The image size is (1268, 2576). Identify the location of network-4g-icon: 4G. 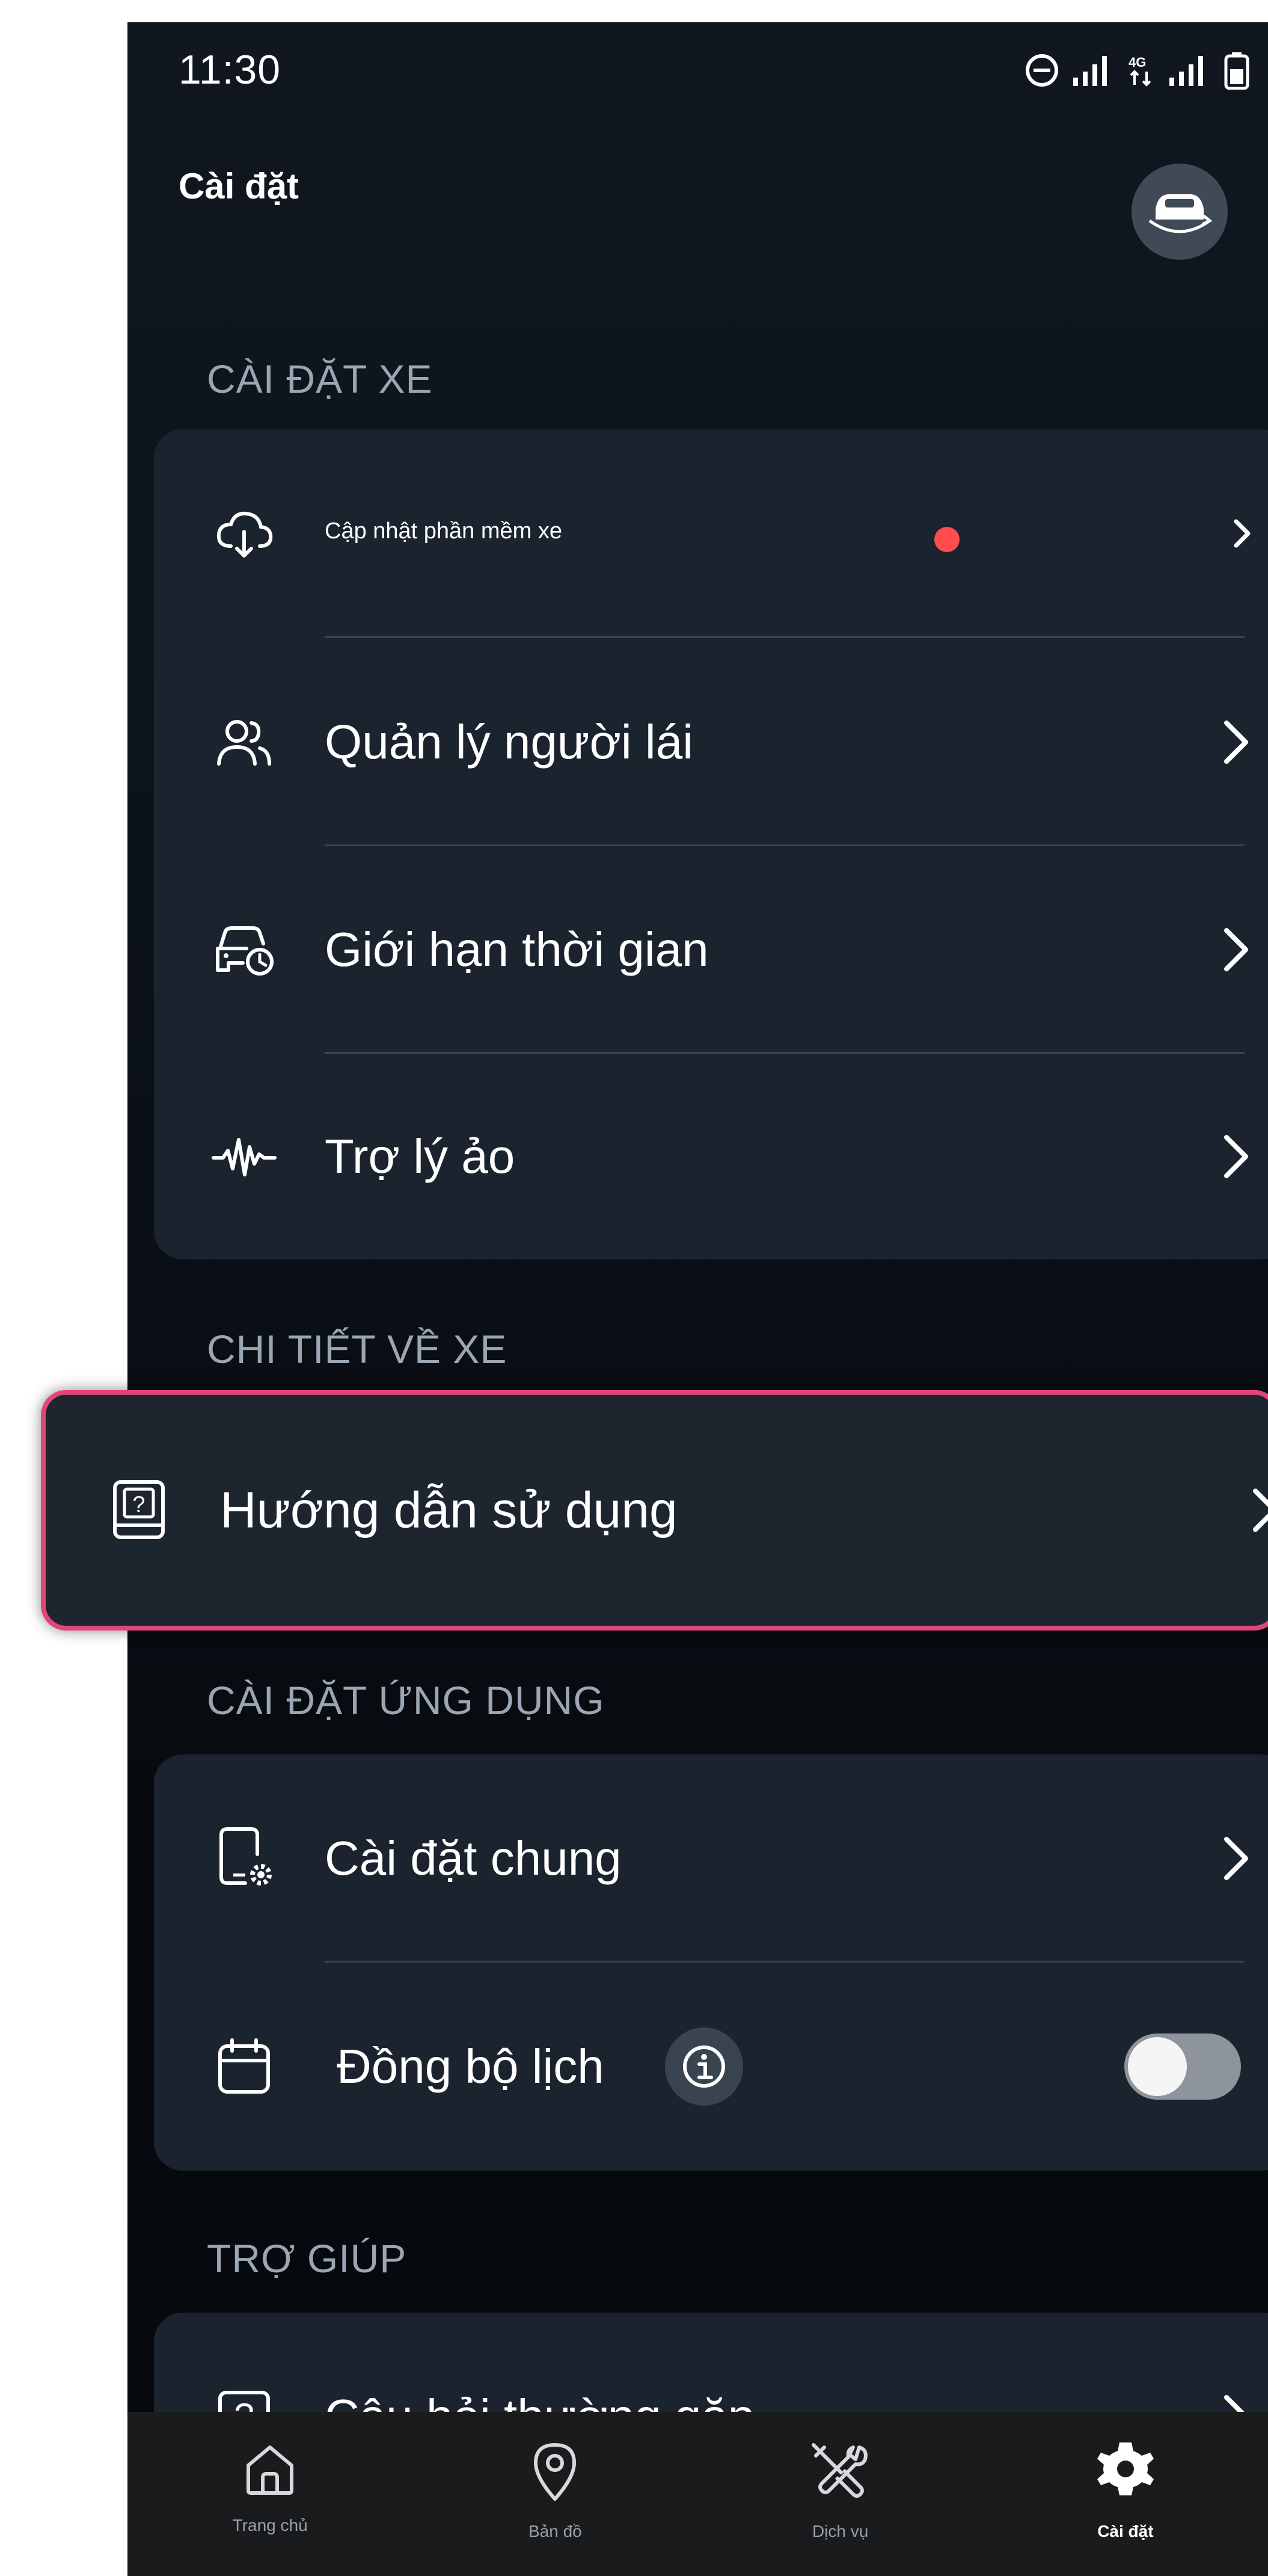
(1140, 71).